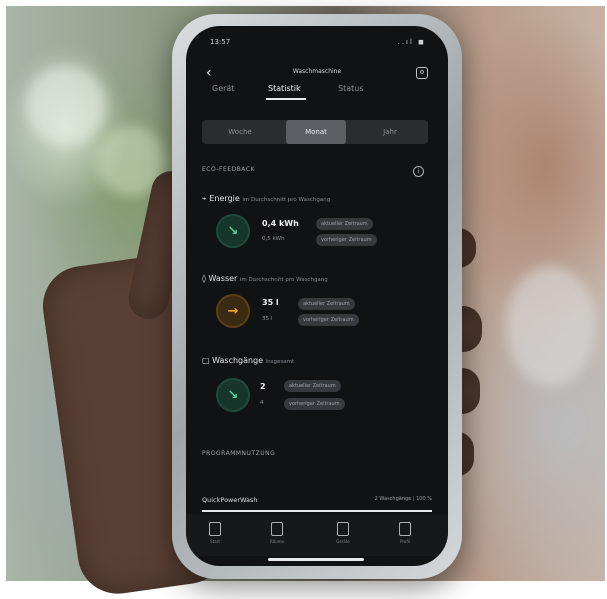 The image size is (607, 599). What do you see at coordinates (215, 541) in the screenshot?
I see `nav-label: Start` at bounding box center [215, 541].